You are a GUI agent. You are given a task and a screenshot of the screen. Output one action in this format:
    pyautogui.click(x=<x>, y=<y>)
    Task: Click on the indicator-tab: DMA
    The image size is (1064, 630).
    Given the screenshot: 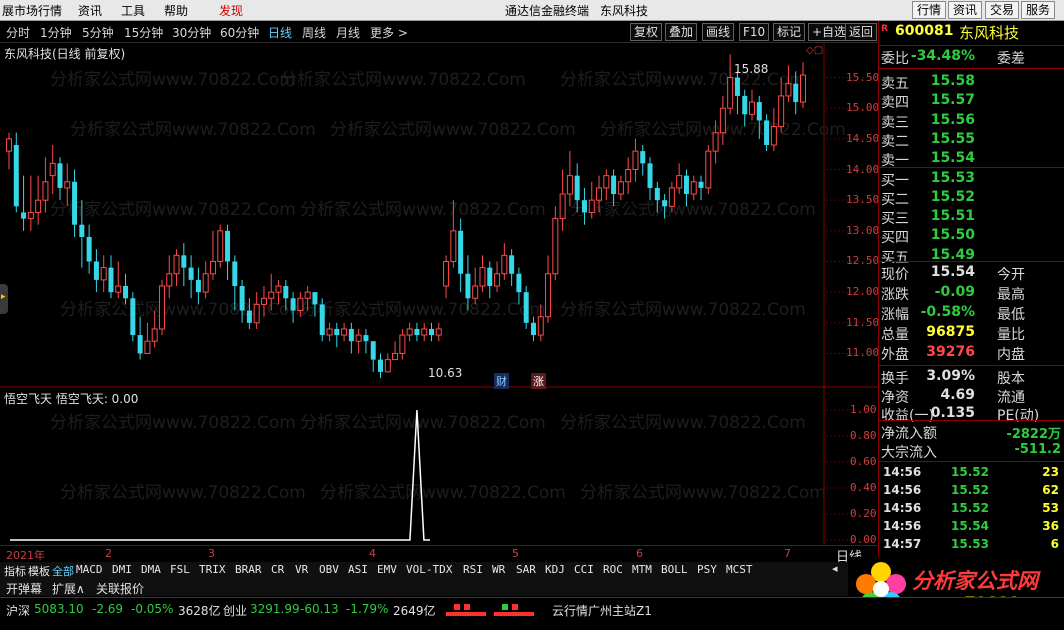 What is the action you would take?
    pyautogui.click(x=151, y=569)
    